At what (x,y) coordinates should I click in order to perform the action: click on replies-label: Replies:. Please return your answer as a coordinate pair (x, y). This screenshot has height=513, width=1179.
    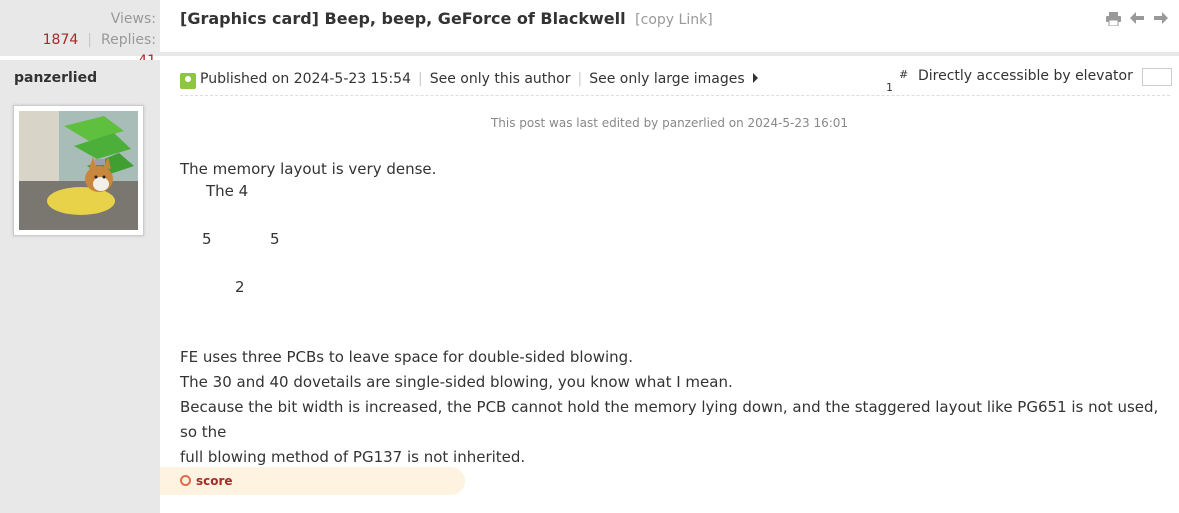
    Looking at the image, I should click on (128, 40).